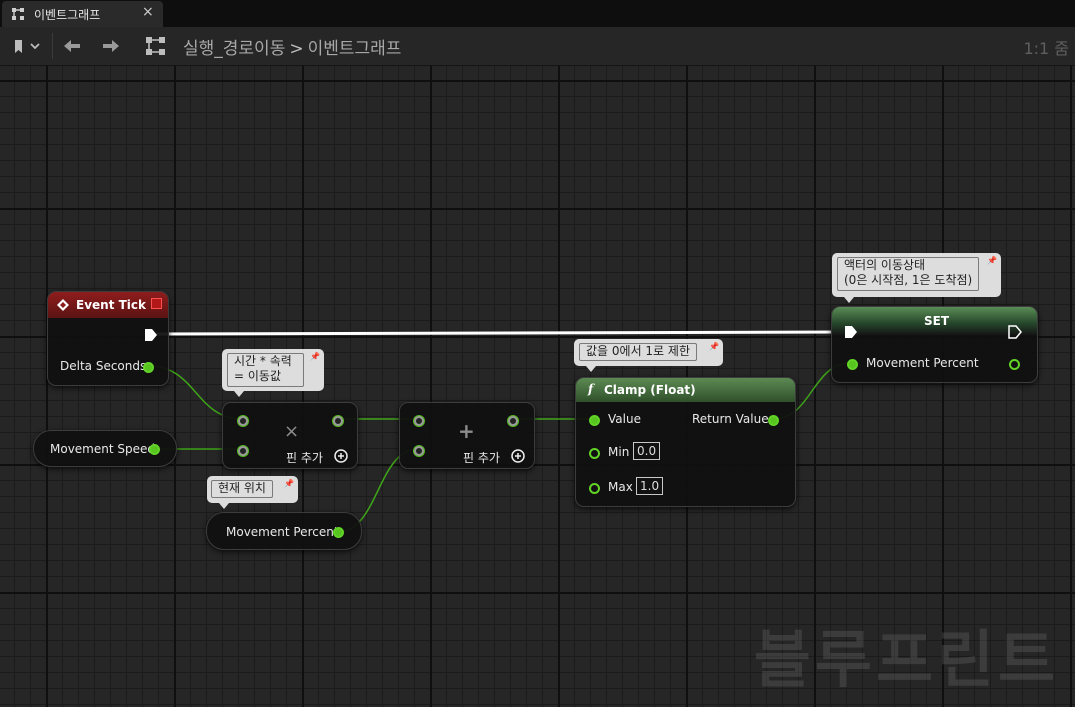 Image resolution: width=1075 pixels, height=707 pixels. I want to click on tab-event-graph: 이벤트그래프 ×, so click(82, 14).